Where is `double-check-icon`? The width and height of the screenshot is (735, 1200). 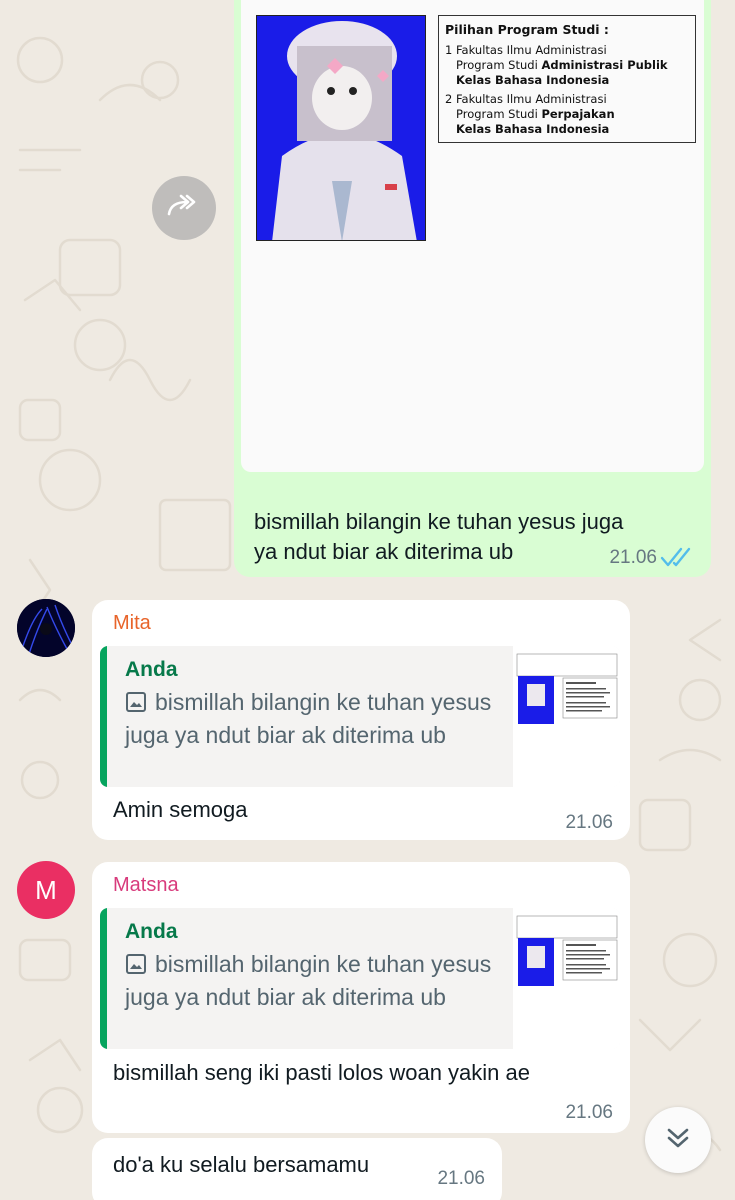 double-check-icon is located at coordinates (677, 559).